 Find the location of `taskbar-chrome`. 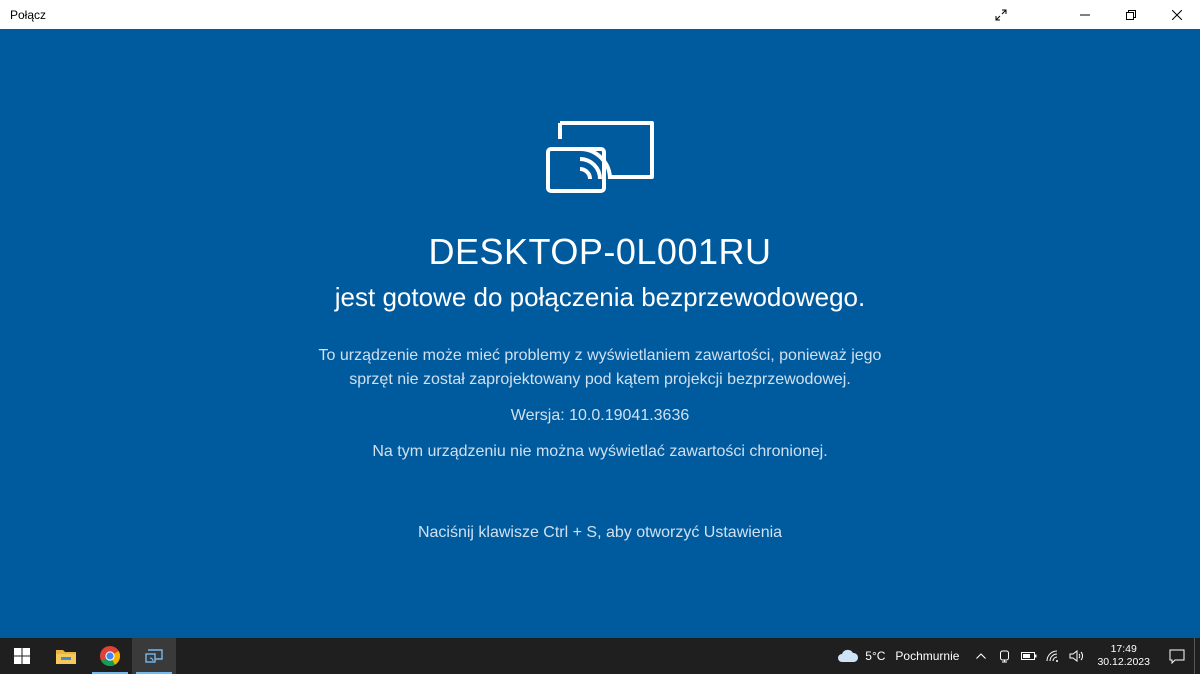

taskbar-chrome is located at coordinates (110, 656).